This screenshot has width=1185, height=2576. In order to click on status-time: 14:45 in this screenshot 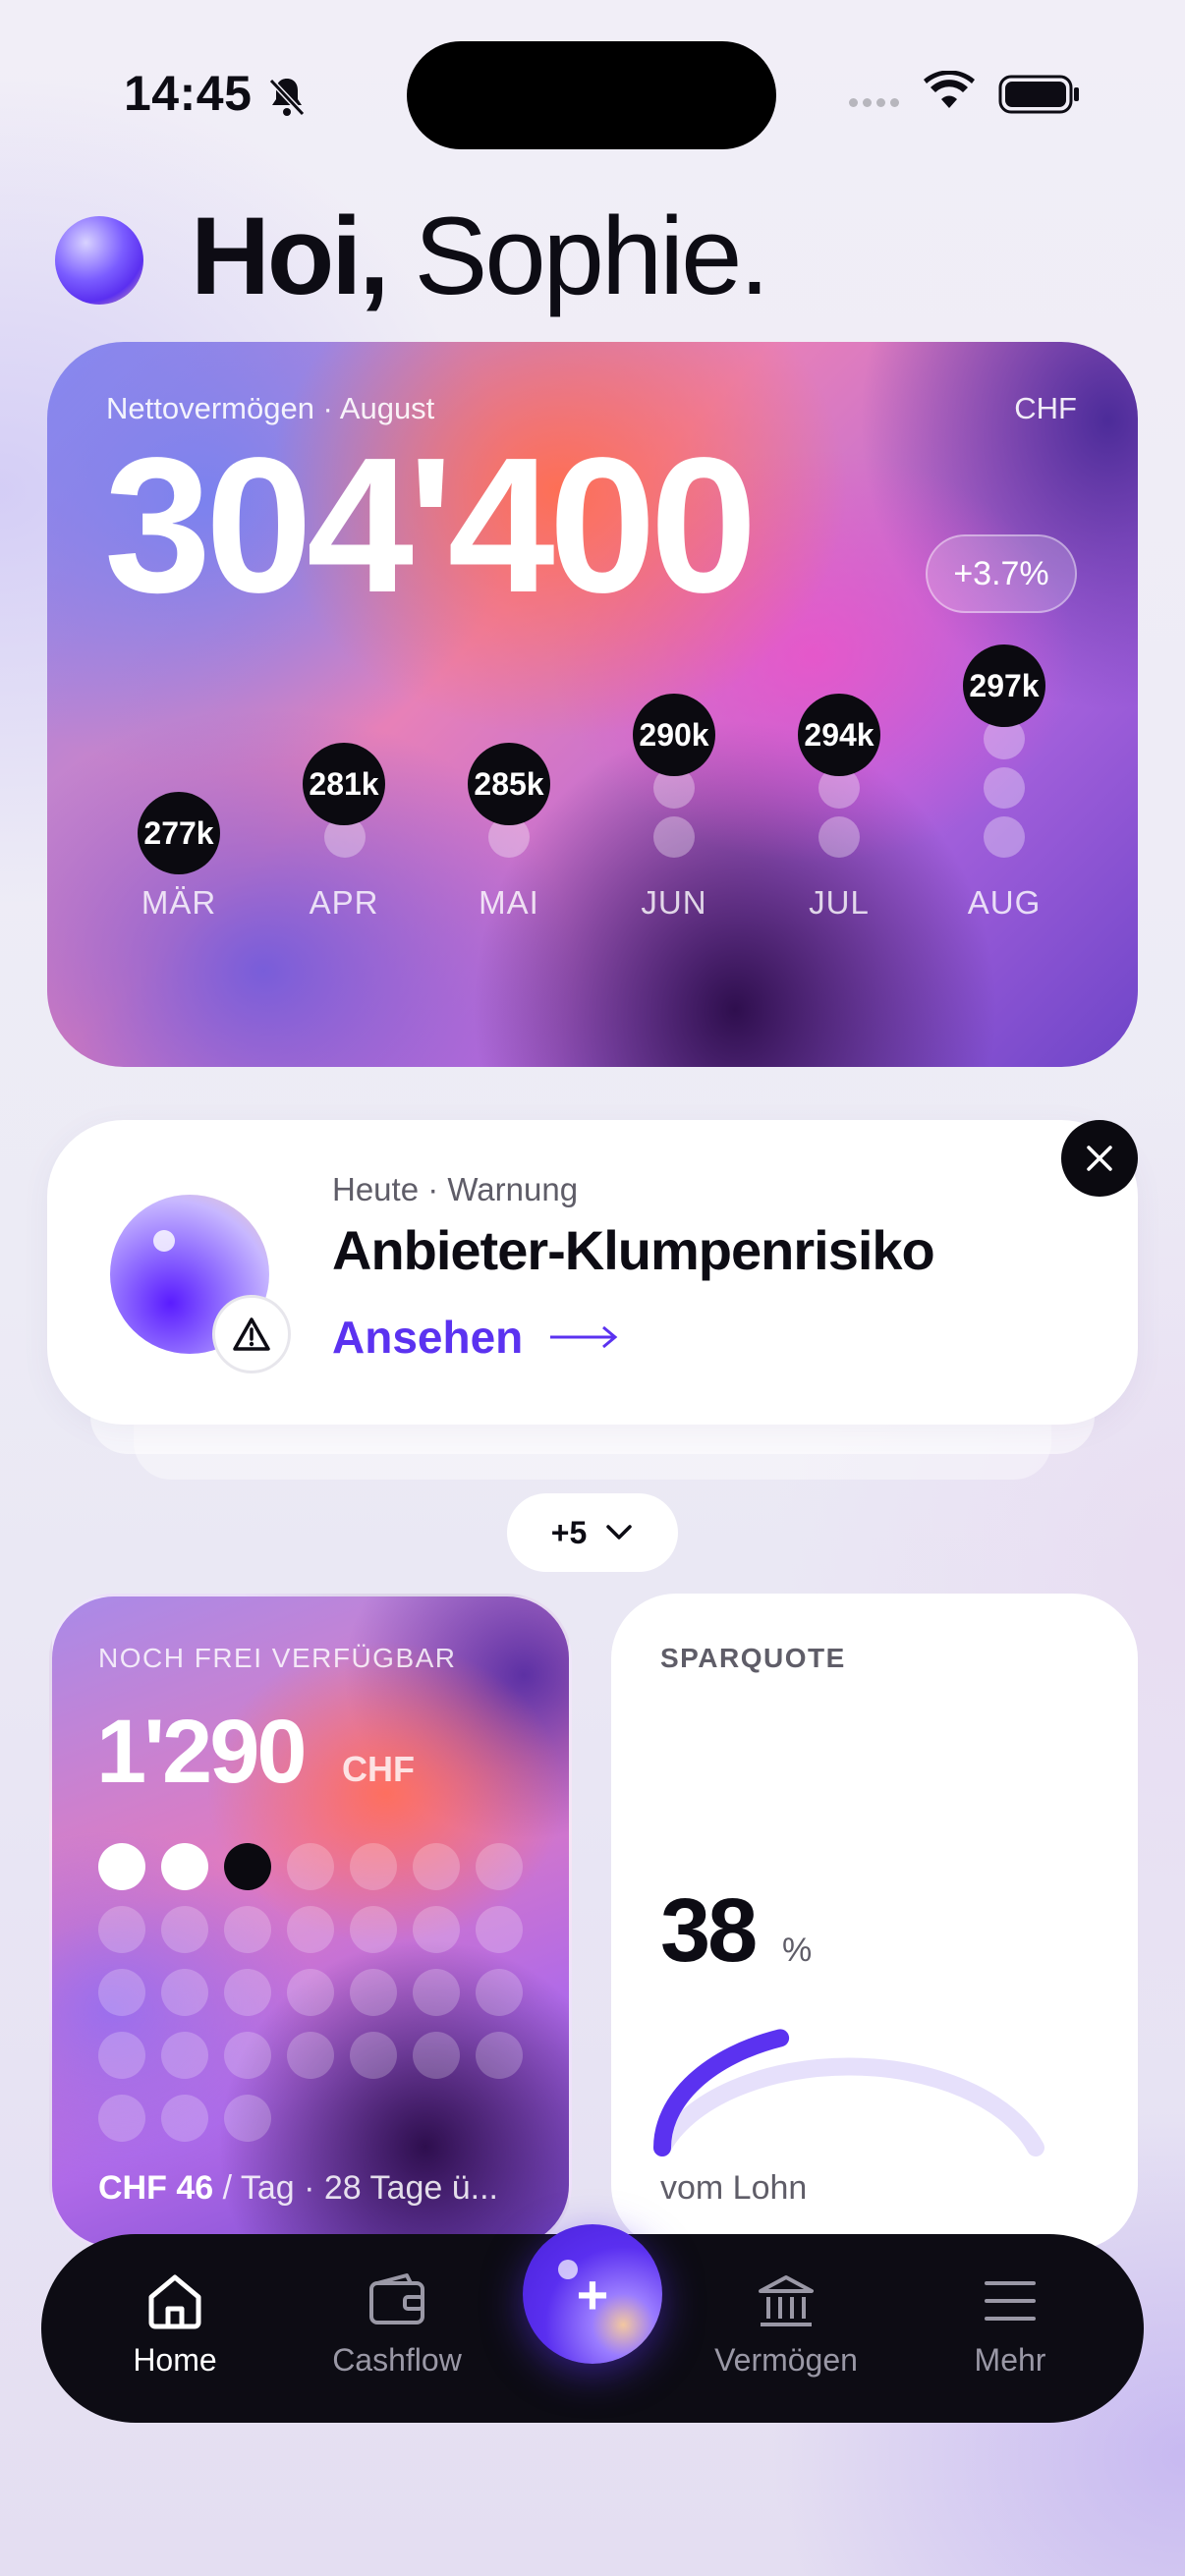, I will do `click(189, 93)`.